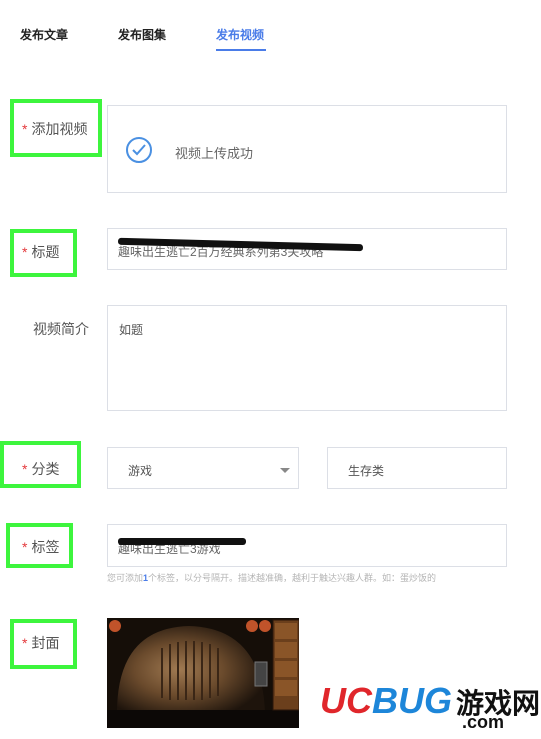 This screenshot has height=739, width=541. What do you see at coordinates (240, 34) in the screenshot?
I see `tab-publish-video: 发布视频` at bounding box center [240, 34].